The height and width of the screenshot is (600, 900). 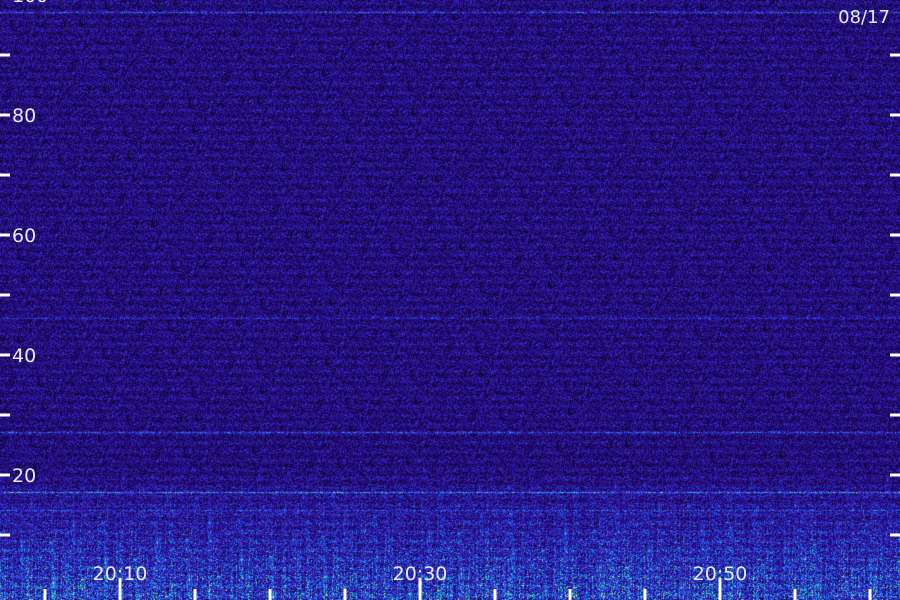 What do you see at coordinates (24, 236) in the screenshot?
I see `y-tick-label: 60` at bounding box center [24, 236].